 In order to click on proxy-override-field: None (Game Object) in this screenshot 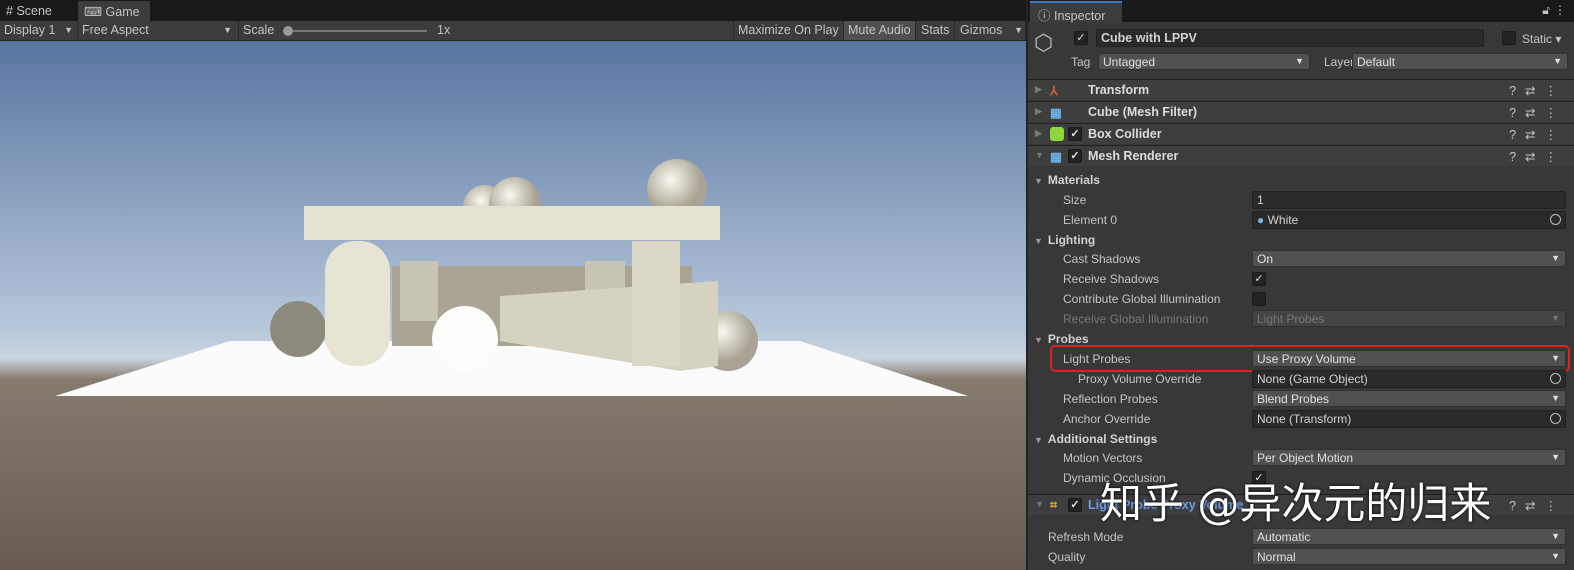, I will do `click(1409, 379)`.